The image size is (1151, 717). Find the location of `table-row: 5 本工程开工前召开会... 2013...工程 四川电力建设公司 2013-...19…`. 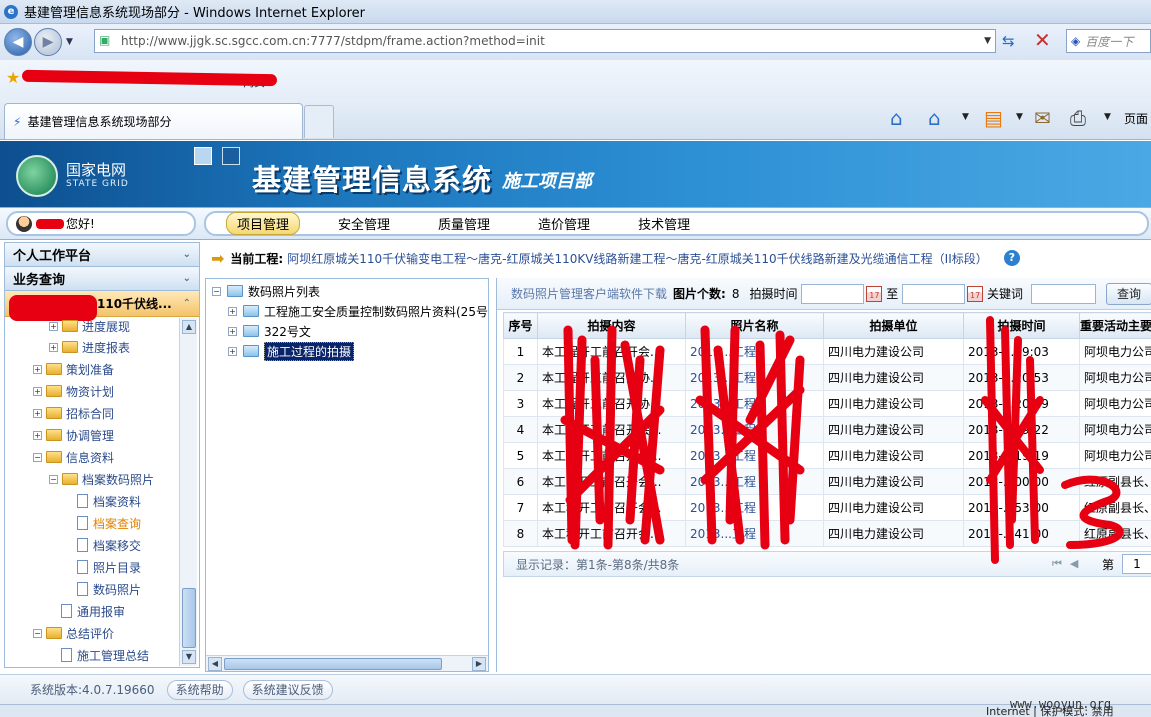

table-row: 5 本工程开工前召开会... 2013...工程 四川电力建设公司 2013-...19… is located at coordinates (827, 455).